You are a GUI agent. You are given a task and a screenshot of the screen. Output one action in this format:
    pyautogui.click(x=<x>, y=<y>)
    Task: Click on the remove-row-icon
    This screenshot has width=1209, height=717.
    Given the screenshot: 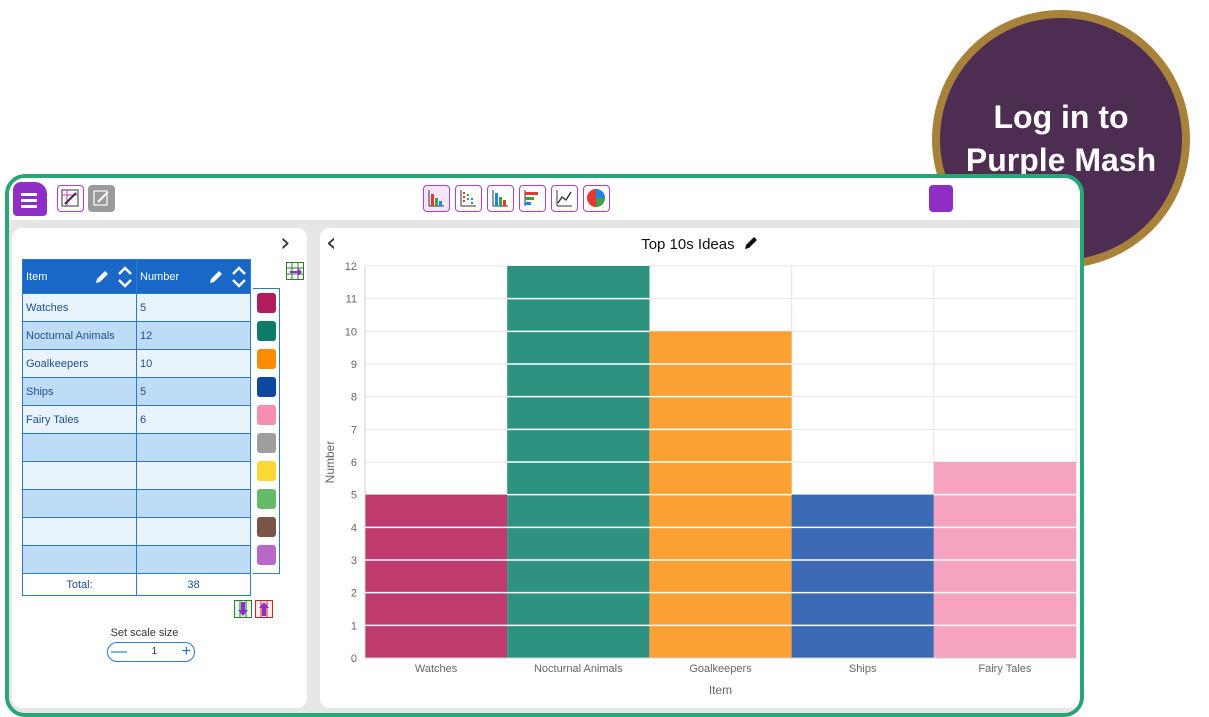 What is the action you would take?
    pyautogui.click(x=264, y=609)
    